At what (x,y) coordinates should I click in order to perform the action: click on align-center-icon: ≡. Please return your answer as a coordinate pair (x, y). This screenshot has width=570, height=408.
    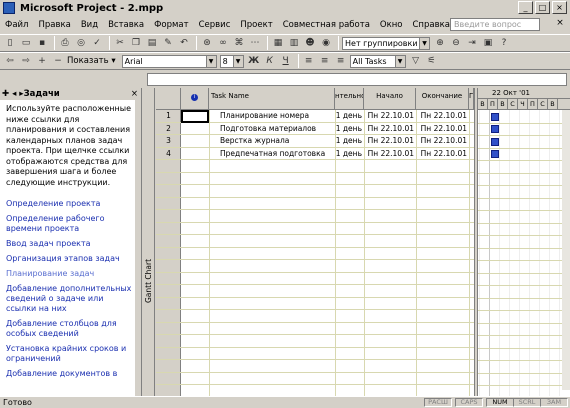
    Looking at the image, I should click on (325, 61).